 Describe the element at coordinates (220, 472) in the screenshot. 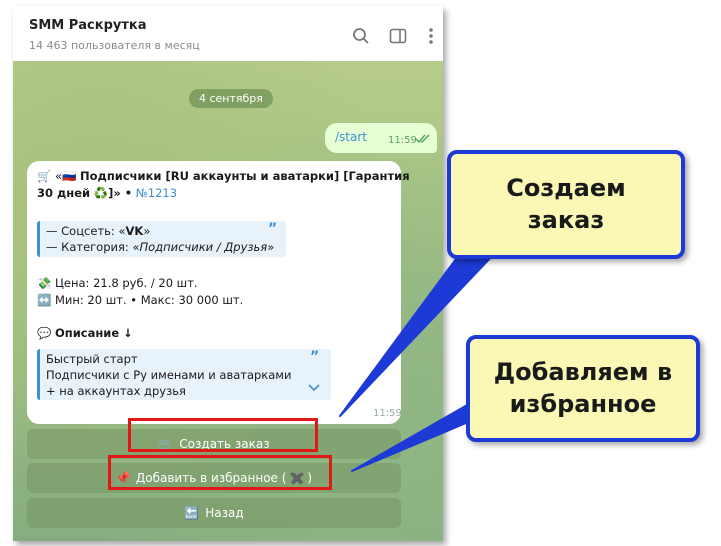

I see `add-favorite-highlight` at that location.